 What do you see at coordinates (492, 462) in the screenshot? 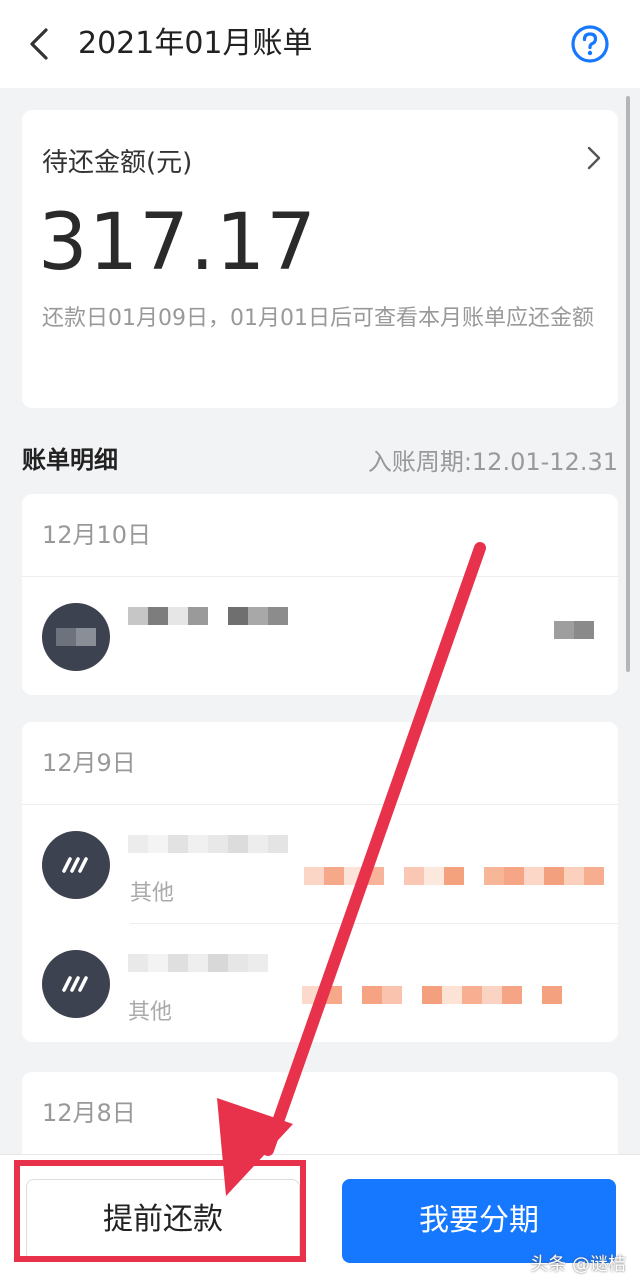
I see `billing-period: 入账周期:12.01-12.31` at bounding box center [492, 462].